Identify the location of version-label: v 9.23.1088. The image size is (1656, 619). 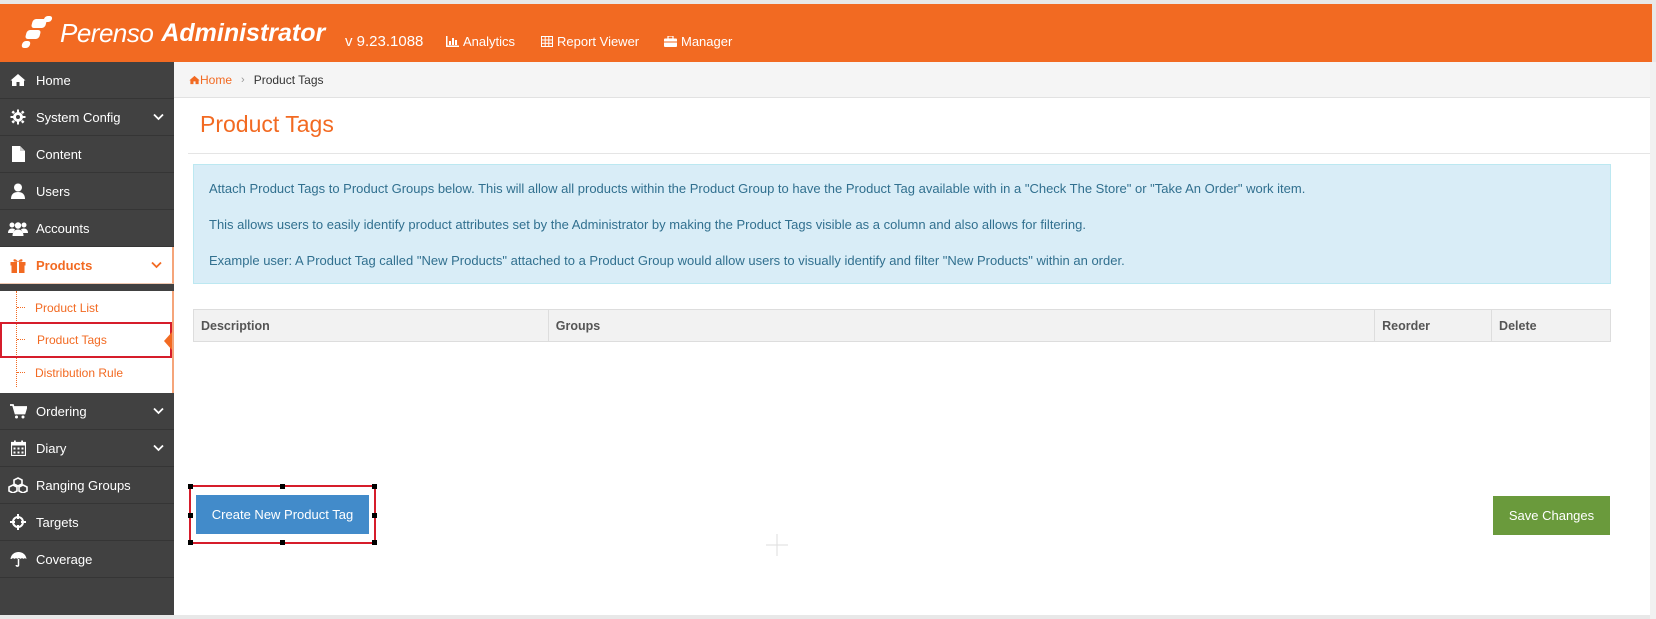
(384, 41).